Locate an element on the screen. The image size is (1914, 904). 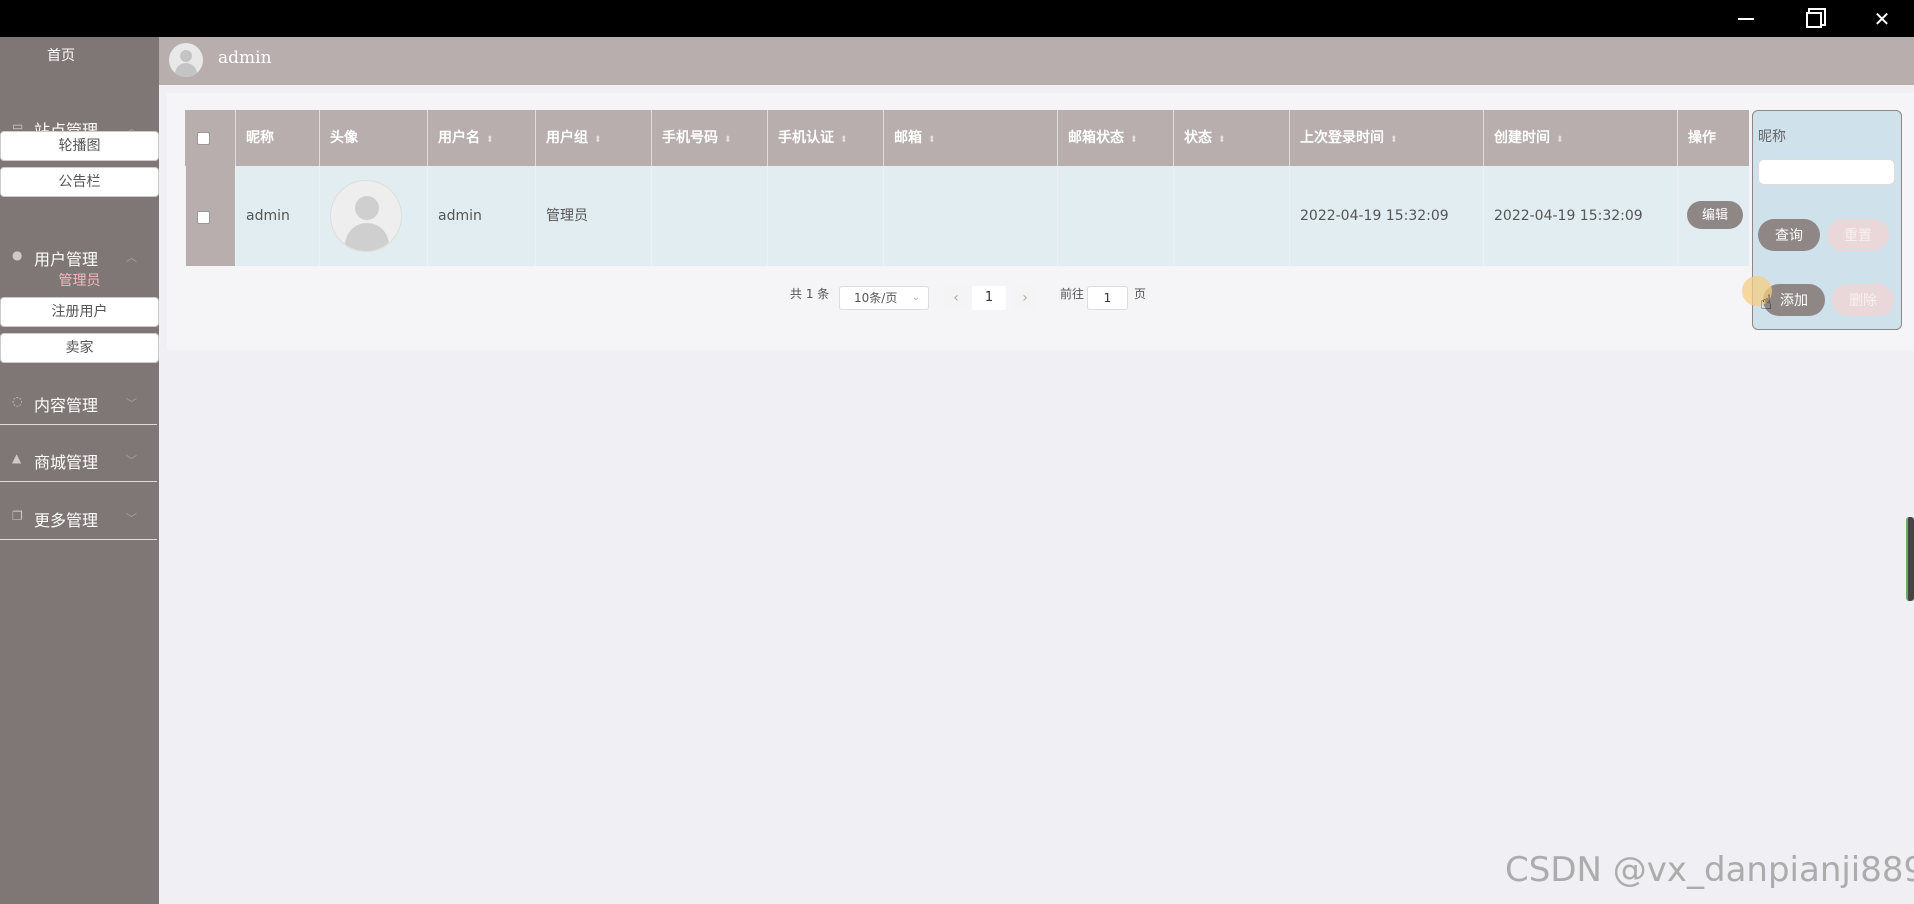
chevron-up-icon: ︿ is located at coordinates (131, 257).